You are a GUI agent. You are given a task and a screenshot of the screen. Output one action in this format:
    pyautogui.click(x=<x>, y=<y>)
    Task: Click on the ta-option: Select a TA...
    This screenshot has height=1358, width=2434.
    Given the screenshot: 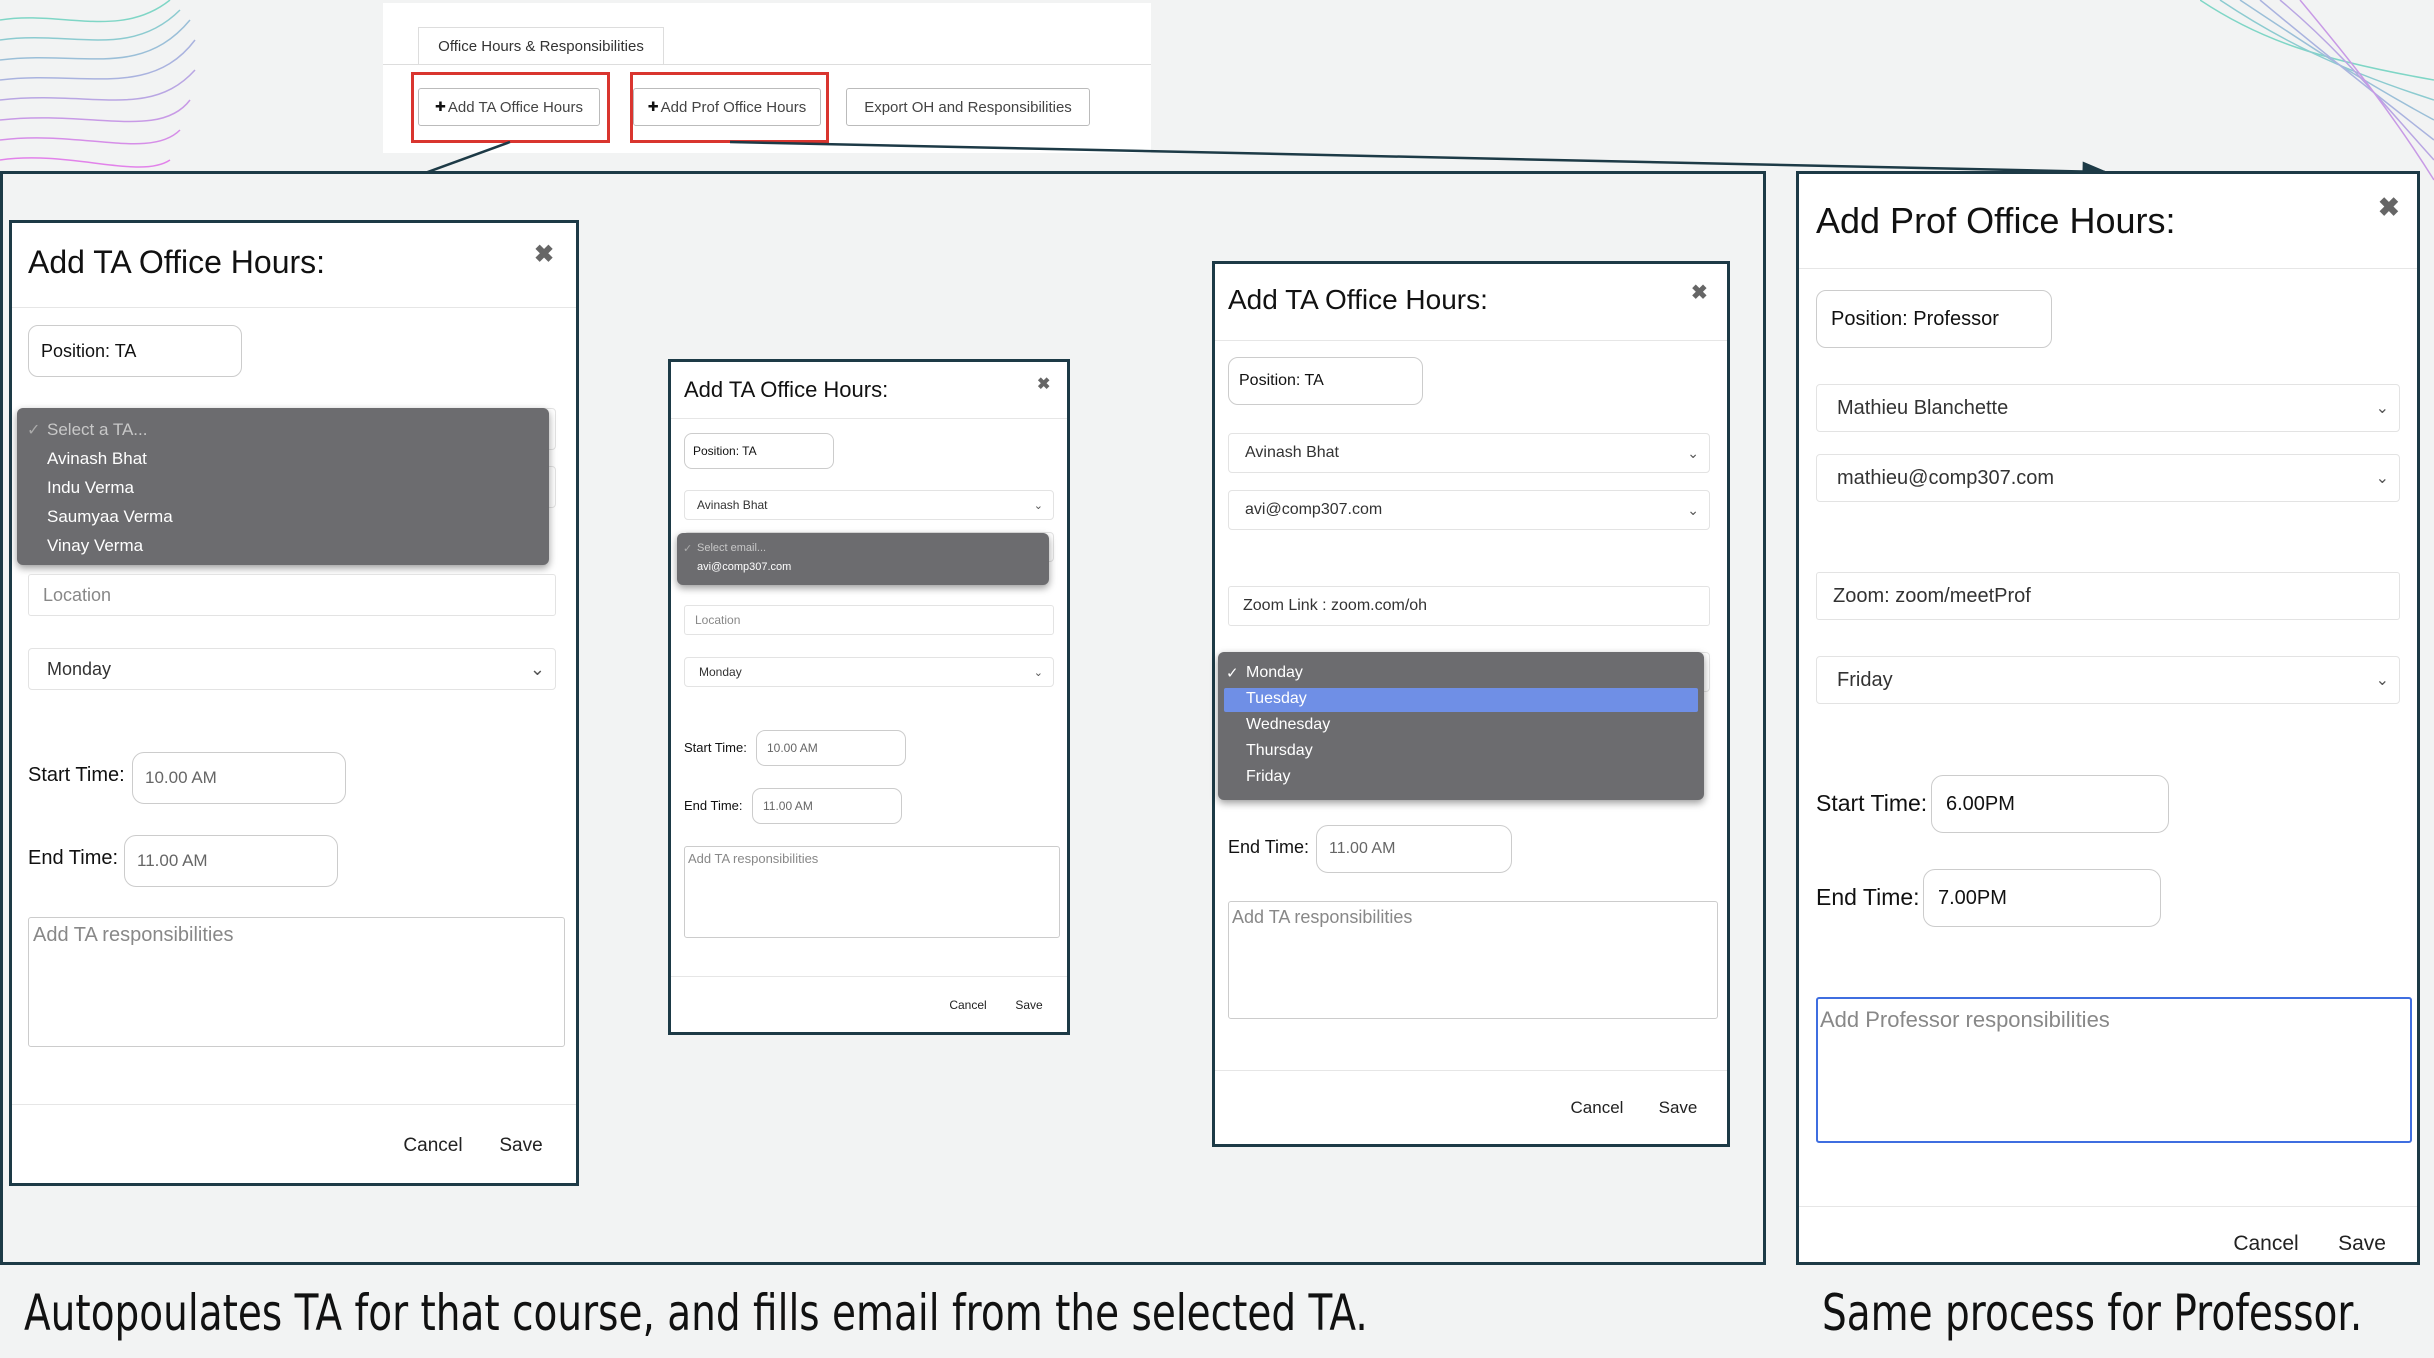 What is the action you would take?
    pyautogui.click(x=97, y=430)
    